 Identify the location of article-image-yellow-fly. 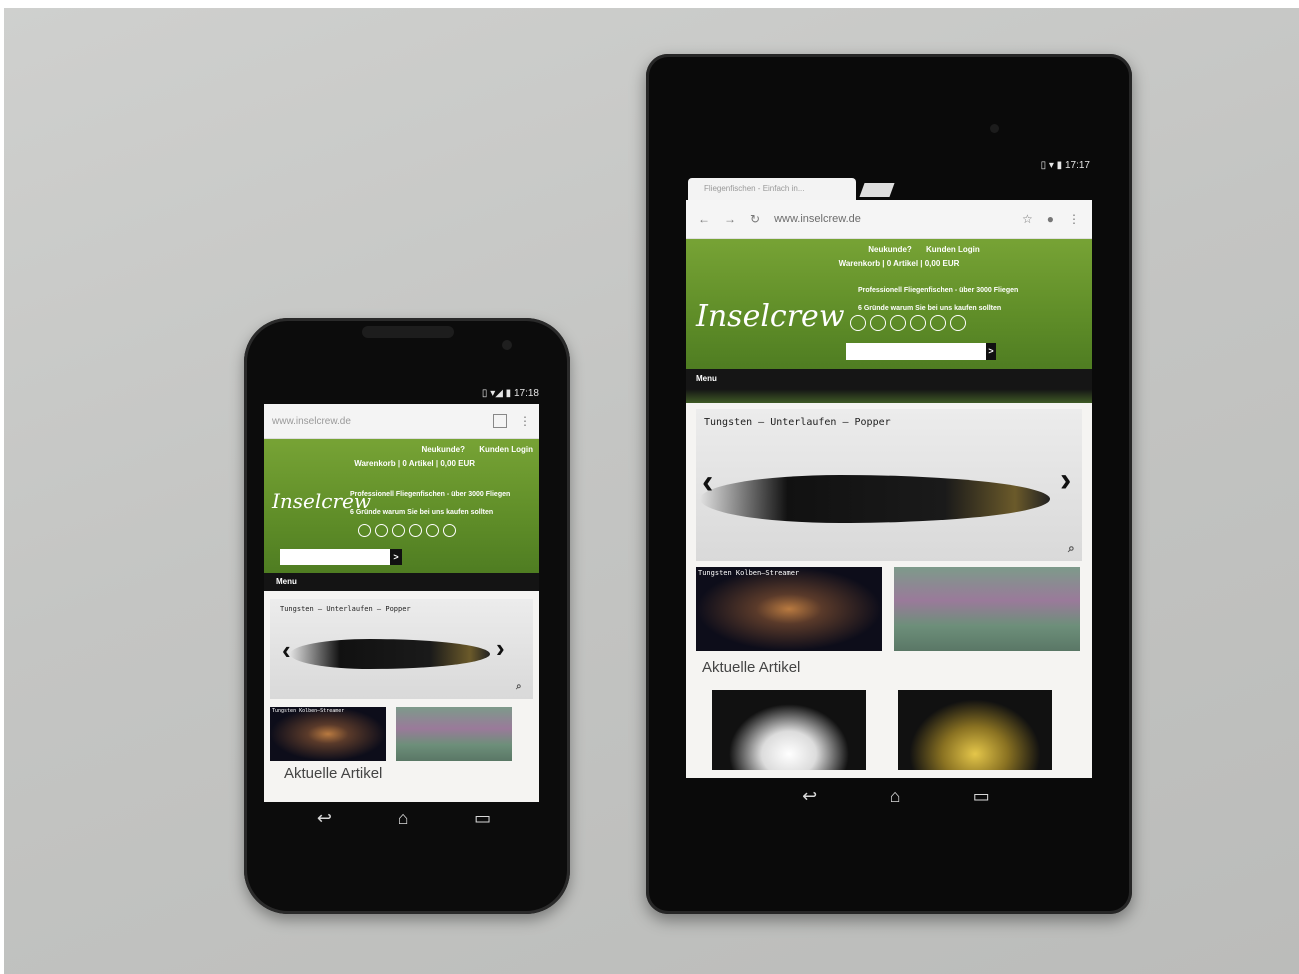
(975, 730).